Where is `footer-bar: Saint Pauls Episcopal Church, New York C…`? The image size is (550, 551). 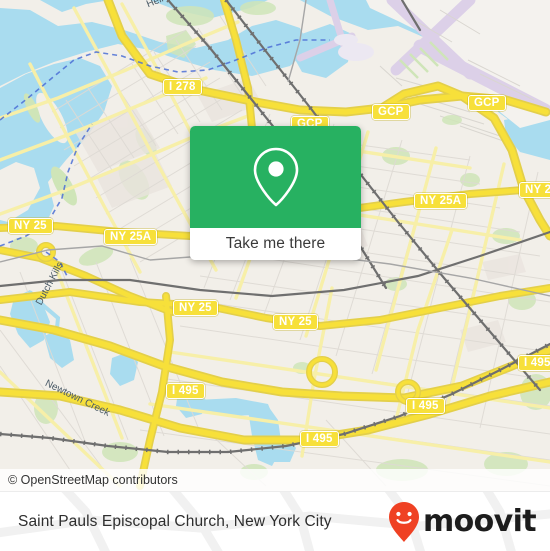 footer-bar: Saint Pauls Episcopal Church, New York C… is located at coordinates (275, 521).